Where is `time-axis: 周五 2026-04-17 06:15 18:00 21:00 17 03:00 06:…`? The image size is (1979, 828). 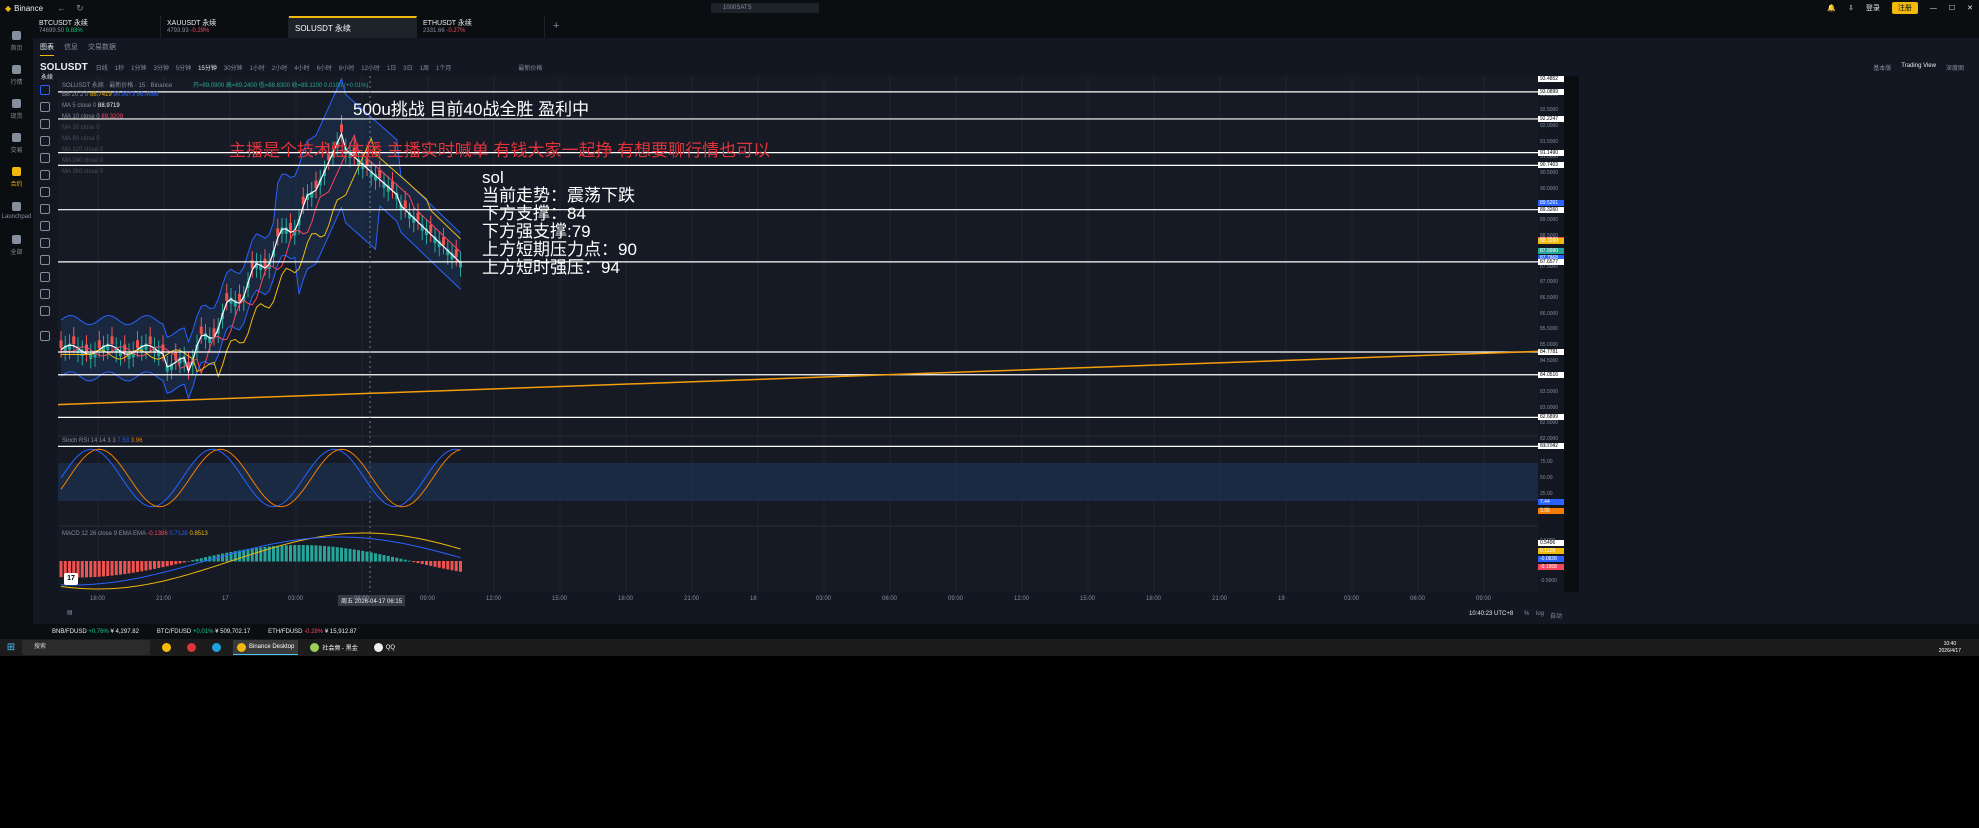
time-axis: 周五 2026-04-17 06:15 18:00 21:00 17 03:00 06:… is located at coordinates (798, 600).